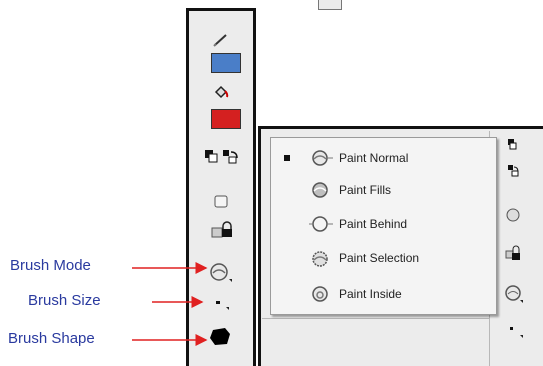  Describe the element at coordinates (226, 119) in the screenshot. I see `fill-color-swatch` at that location.